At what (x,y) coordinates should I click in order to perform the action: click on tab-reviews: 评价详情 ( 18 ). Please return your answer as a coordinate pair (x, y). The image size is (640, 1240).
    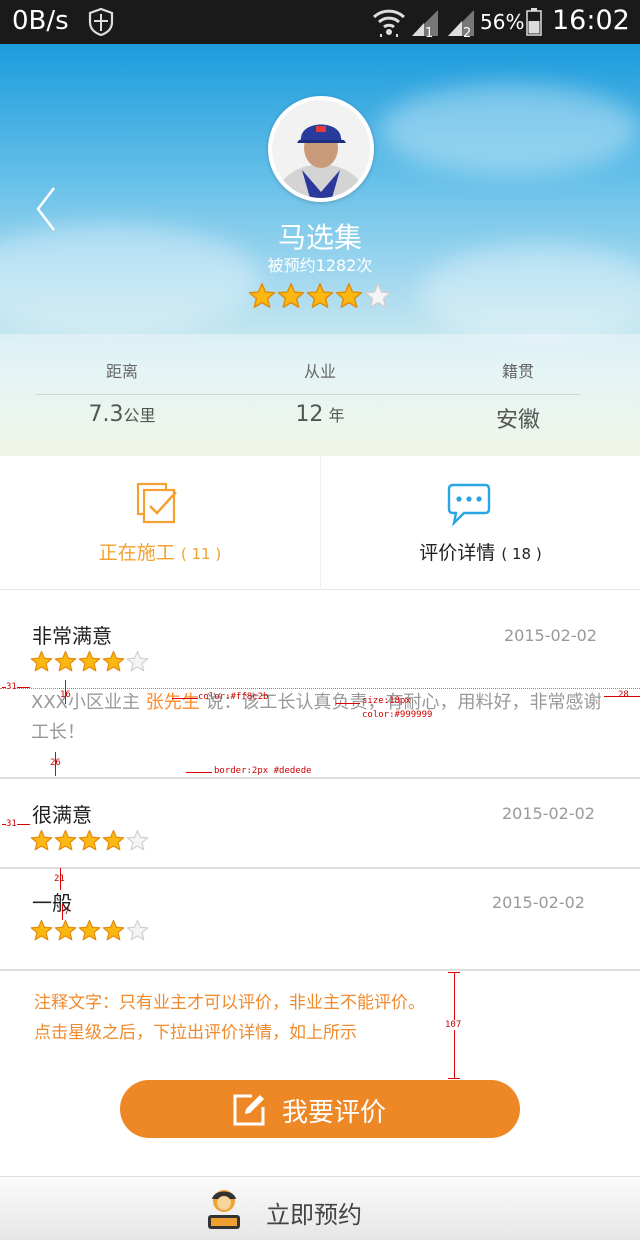
    Looking at the image, I should click on (480, 523).